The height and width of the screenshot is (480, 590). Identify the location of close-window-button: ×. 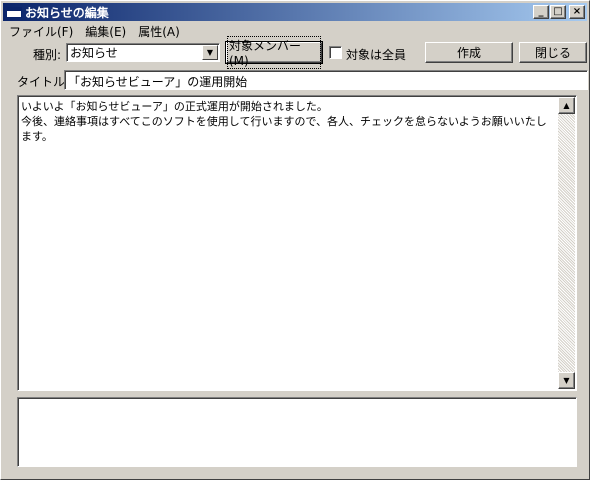
(577, 12).